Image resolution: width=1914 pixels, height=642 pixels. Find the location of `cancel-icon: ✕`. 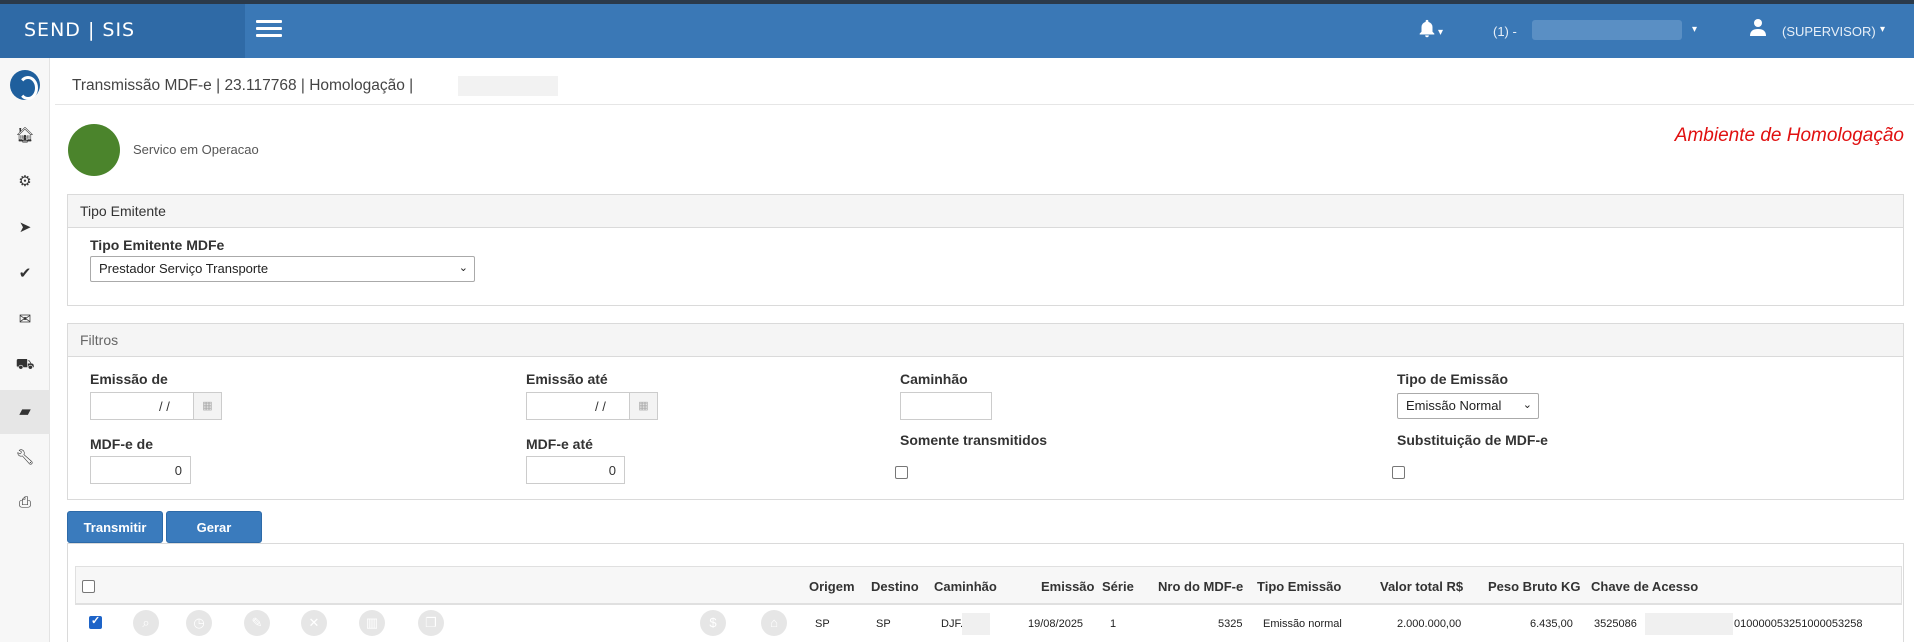

cancel-icon: ✕ is located at coordinates (314, 623).